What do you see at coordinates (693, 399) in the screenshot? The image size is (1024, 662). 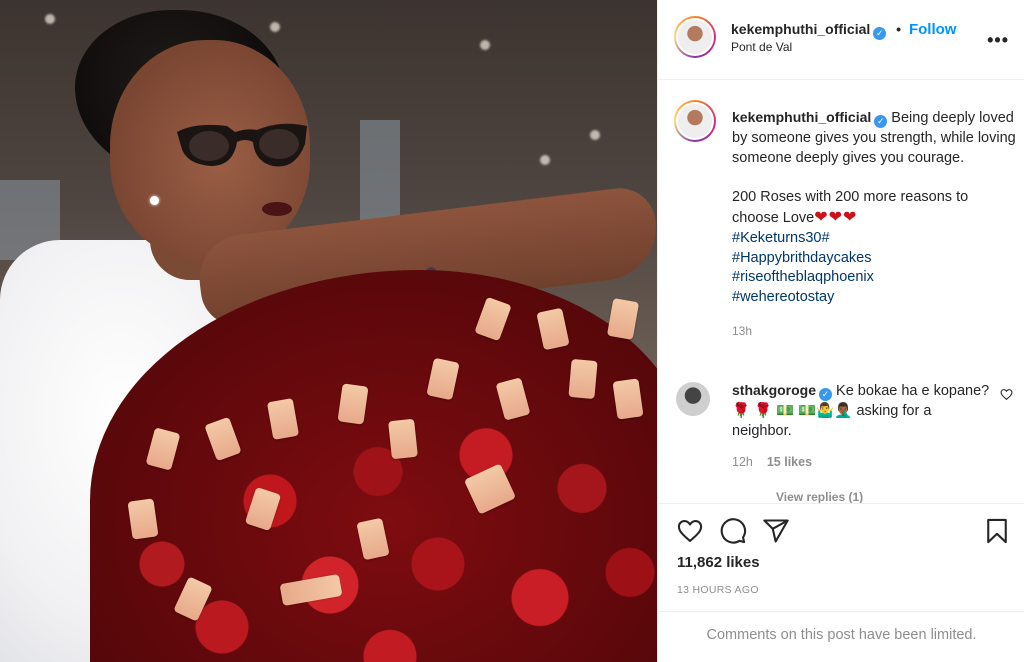 I see `commenter-avatar` at bounding box center [693, 399].